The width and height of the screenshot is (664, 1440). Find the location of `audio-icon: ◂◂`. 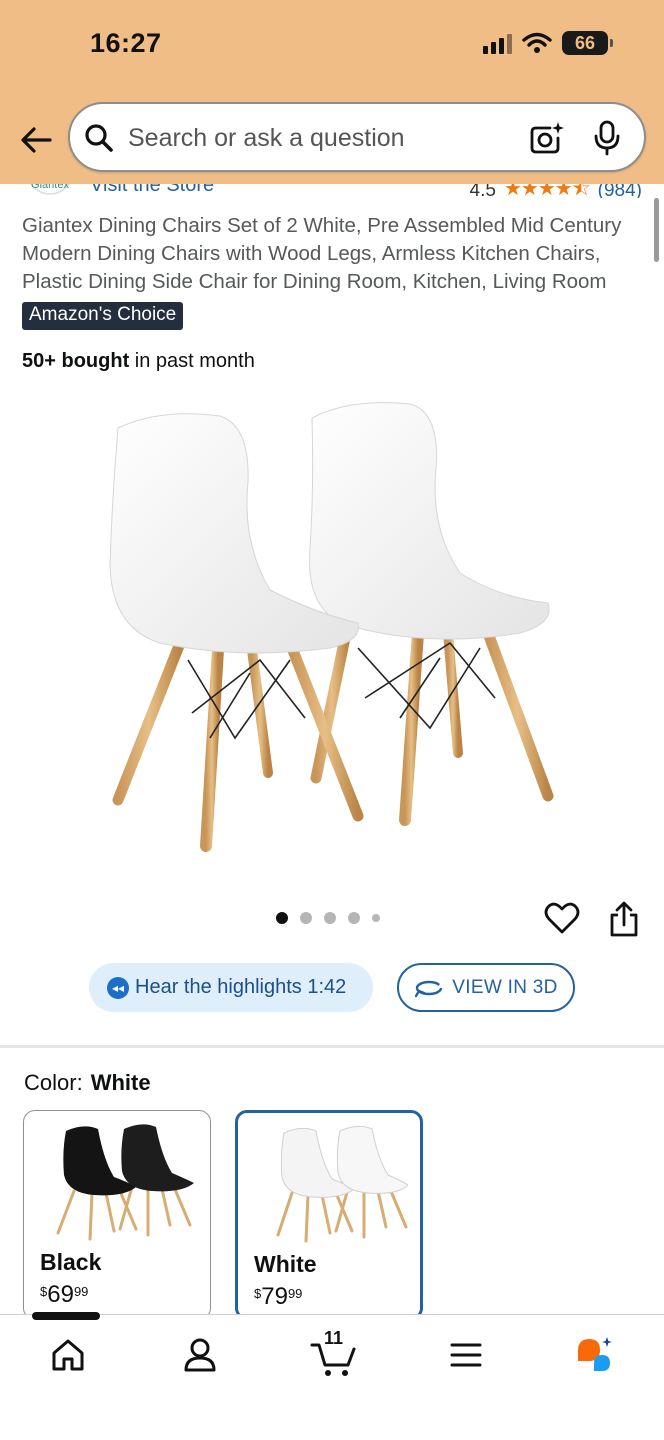

audio-icon: ◂◂ is located at coordinates (118, 987).